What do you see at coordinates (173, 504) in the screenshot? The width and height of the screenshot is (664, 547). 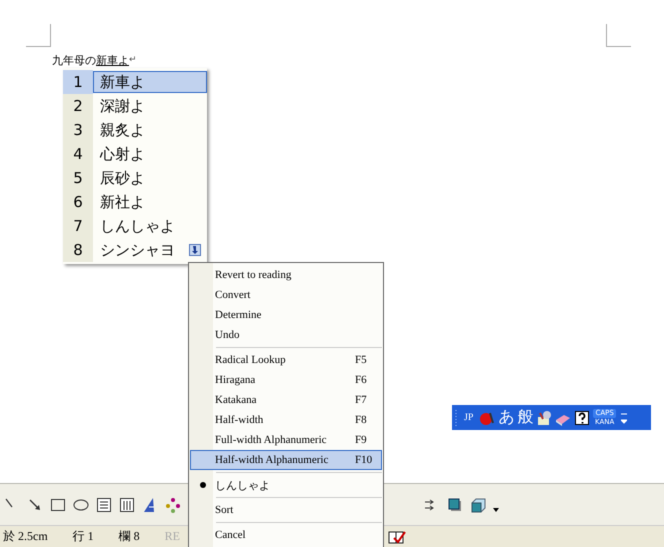 I see `diagram-icon` at bounding box center [173, 504].